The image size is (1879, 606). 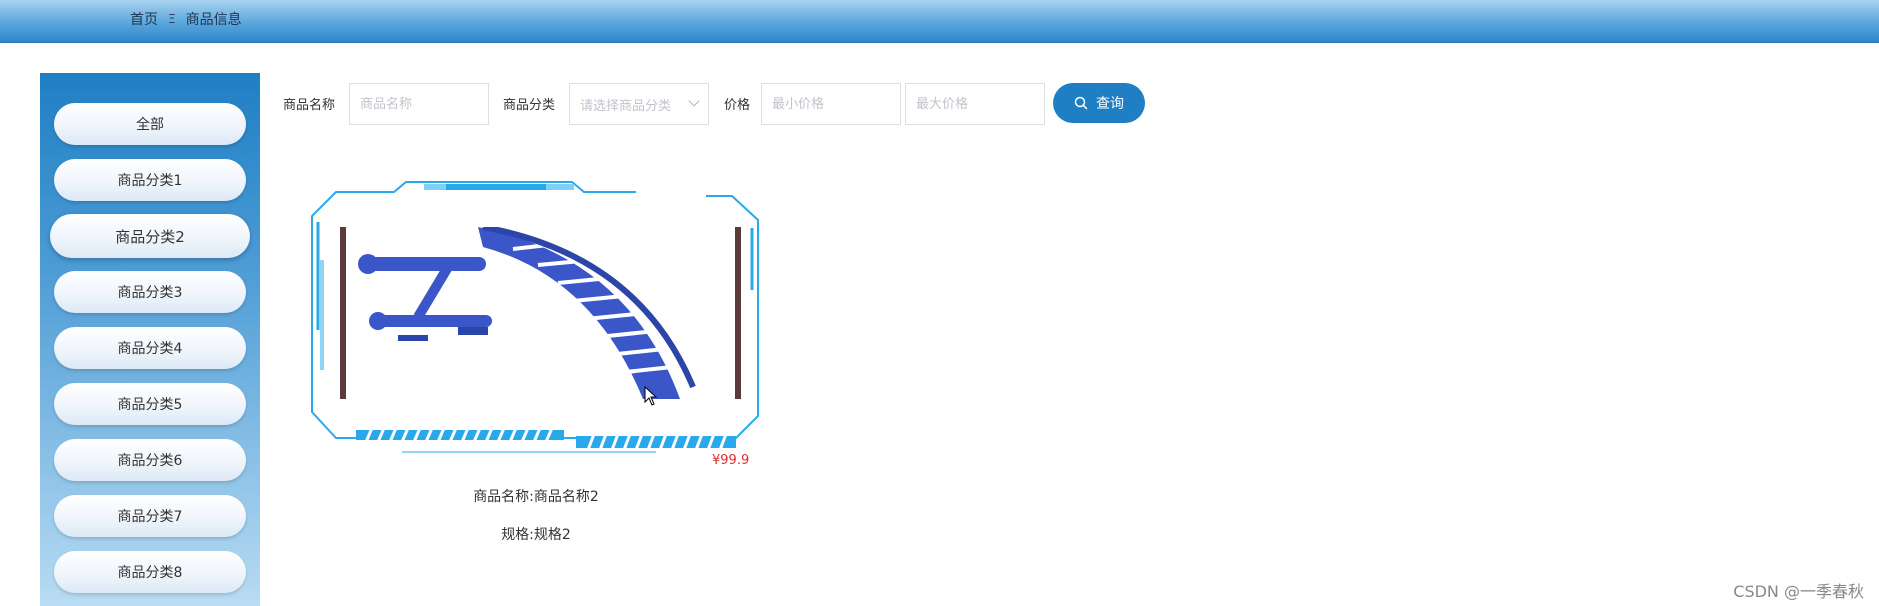 What do you see at coordinates (529, 105) in the screenshot?
I see `category-filter-label: 商品分类` at bounding box center [529, 105].